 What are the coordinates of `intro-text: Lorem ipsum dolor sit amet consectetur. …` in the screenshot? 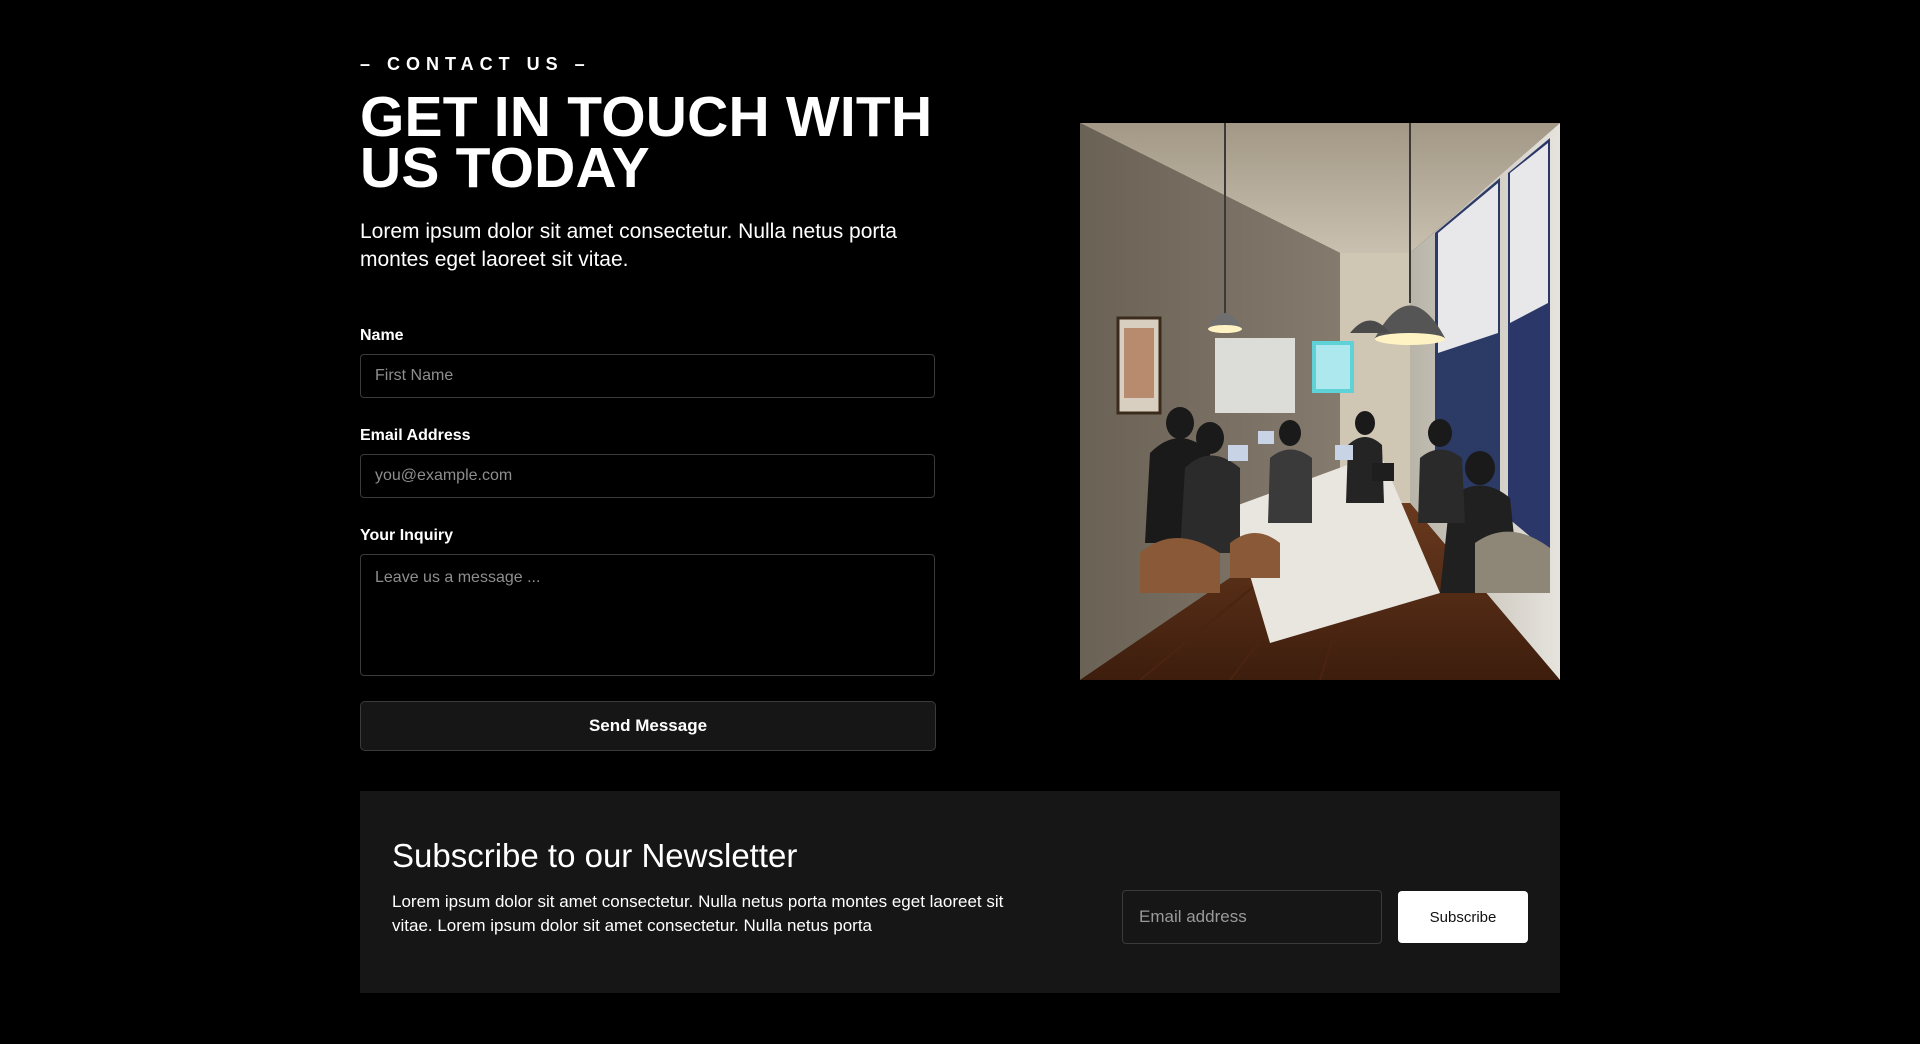 It's located at (628, 245).